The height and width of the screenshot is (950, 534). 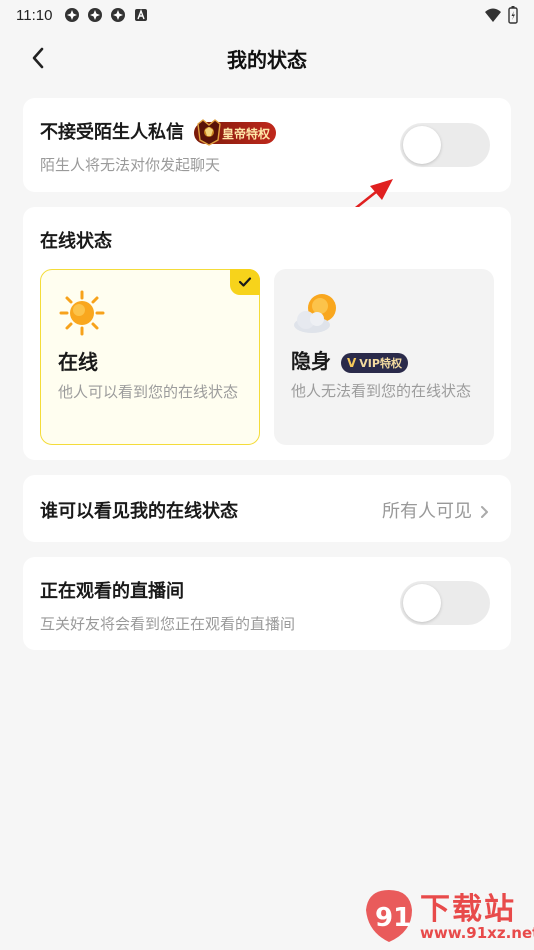 What do you see at coordinates (78, 362) in the screenshot?
I see `online-option-name: 在线` at bounding box center [78, 362].